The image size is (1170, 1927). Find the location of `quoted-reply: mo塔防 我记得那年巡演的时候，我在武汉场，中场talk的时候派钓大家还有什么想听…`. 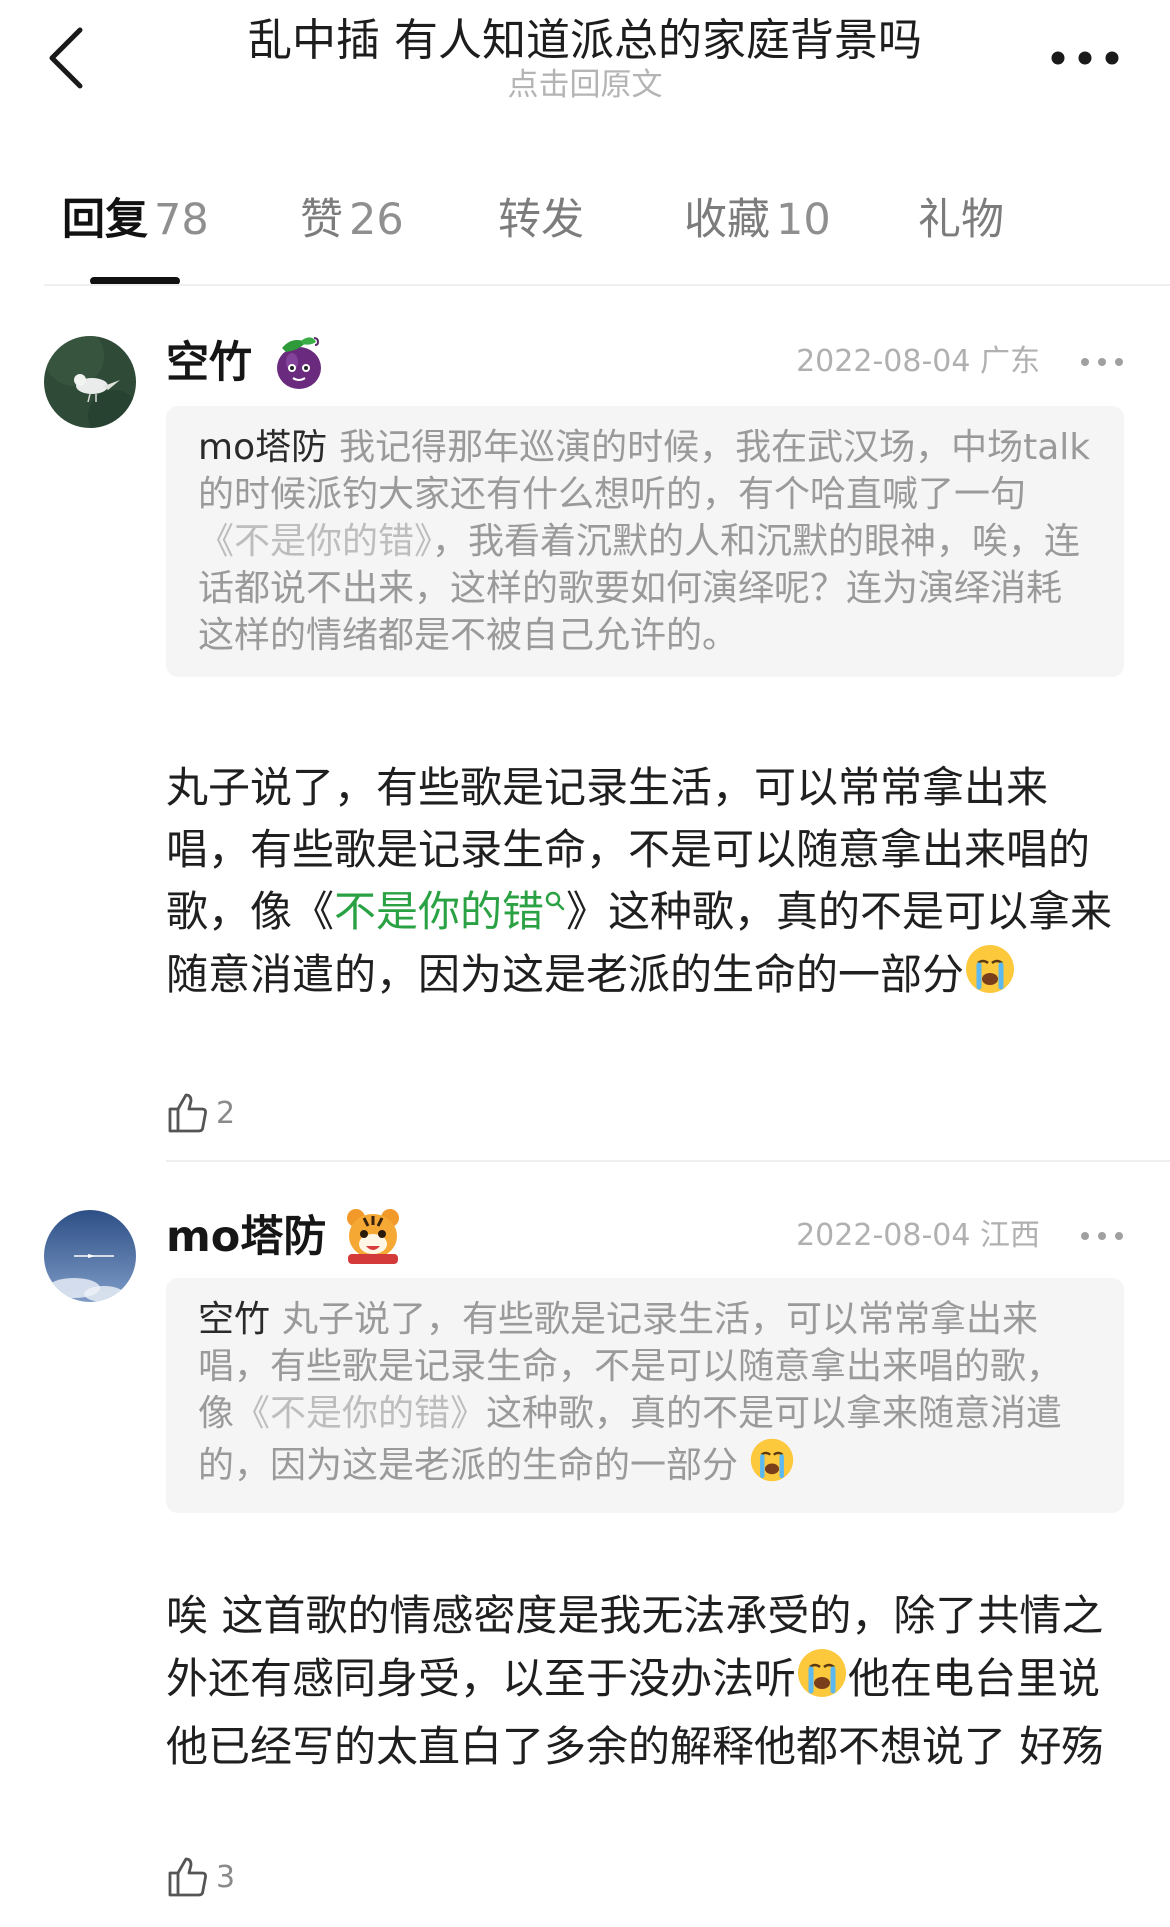

quoted-reply: mo塔防 我记得那年巡演的时候，我在武汉场，中场talk的时候派钓大家还有什么想听… is located at coordinates (645, 541).